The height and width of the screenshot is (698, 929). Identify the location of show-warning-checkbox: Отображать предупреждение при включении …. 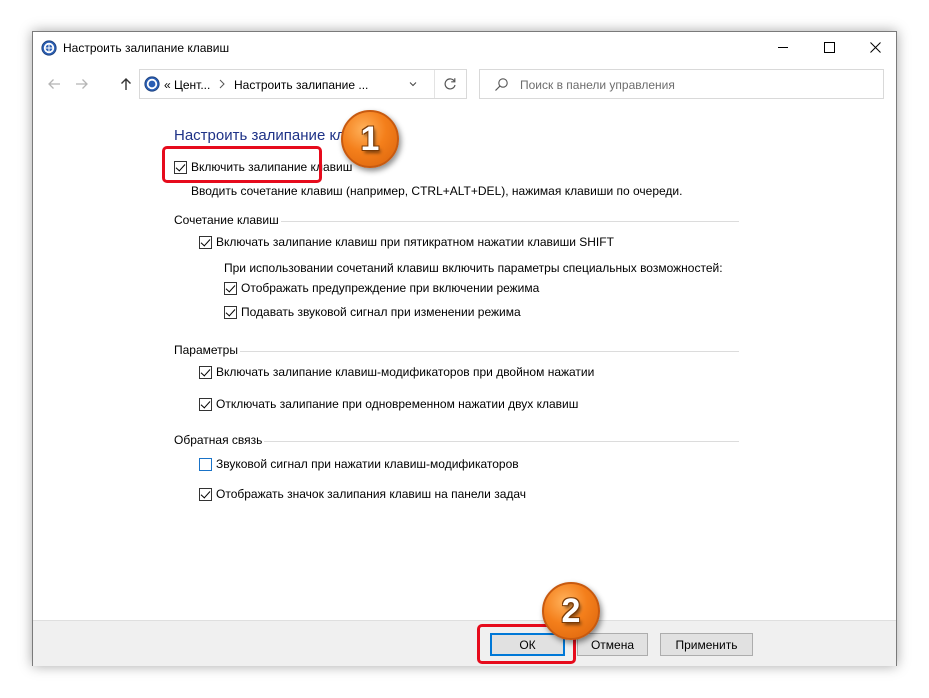
(381, 288).